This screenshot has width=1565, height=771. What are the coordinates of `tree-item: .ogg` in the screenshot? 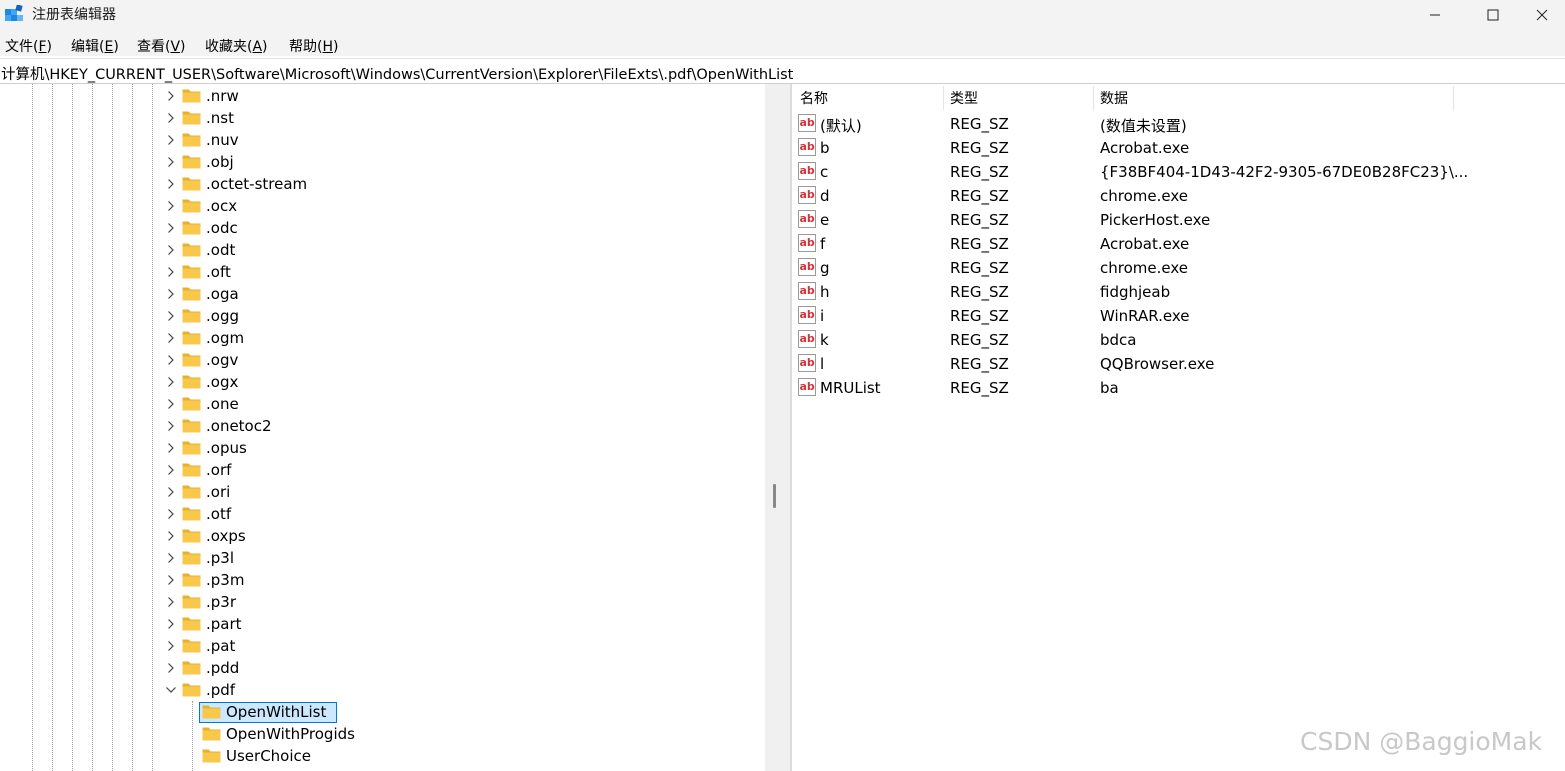 It's located at (380, 316).